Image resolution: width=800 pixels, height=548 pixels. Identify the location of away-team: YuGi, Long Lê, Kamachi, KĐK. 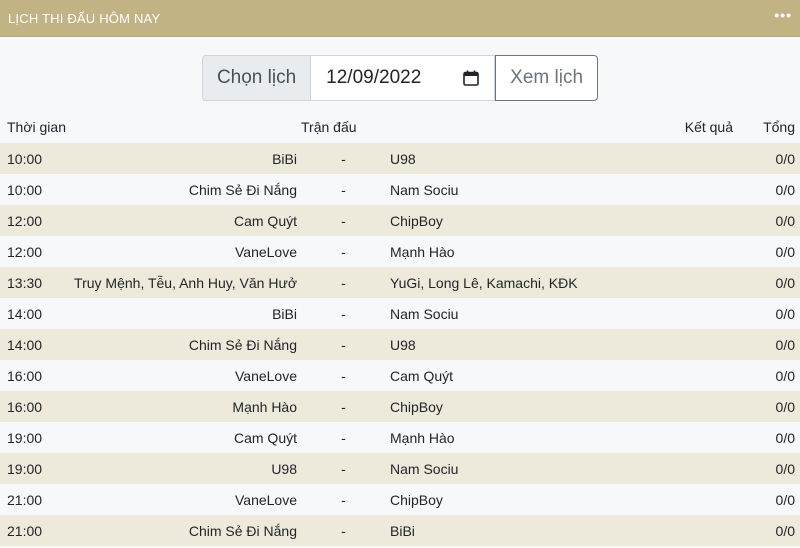
(484, 282).